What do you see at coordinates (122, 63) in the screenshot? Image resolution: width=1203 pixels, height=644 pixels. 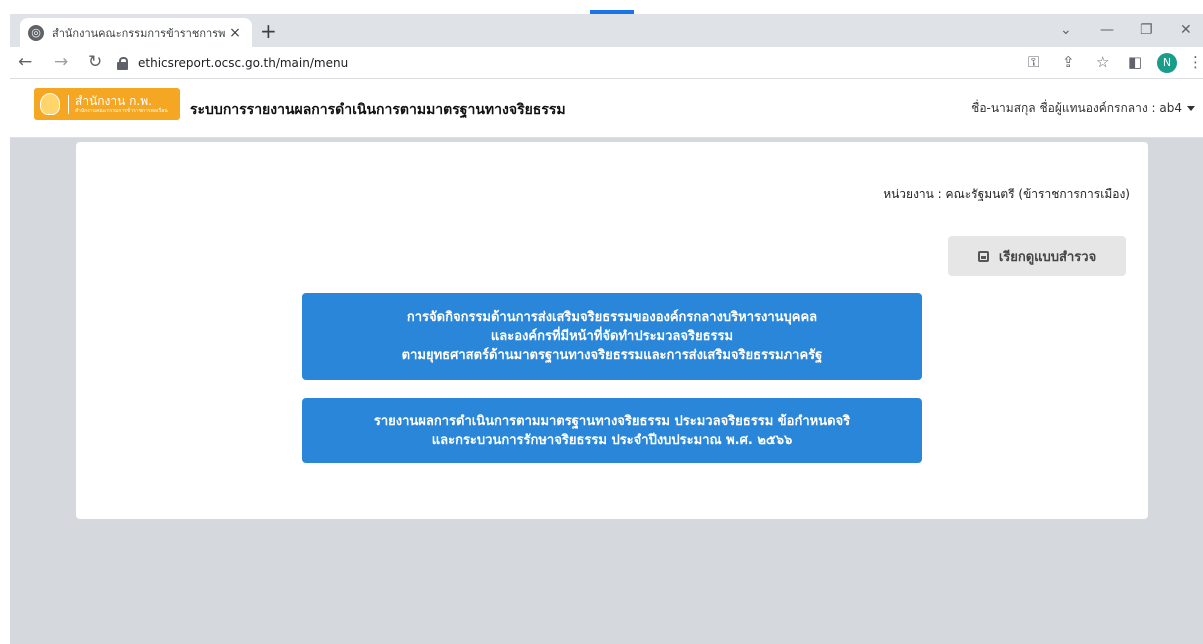 I see `lock-icon` at bounding box center [122, 63].